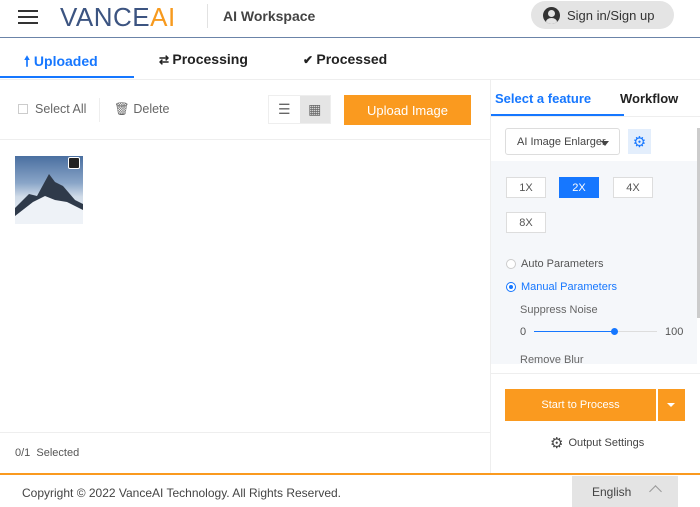  Describe the element at coordinates (574, 331) in the screenshot. I see `slider-fill` at that location.